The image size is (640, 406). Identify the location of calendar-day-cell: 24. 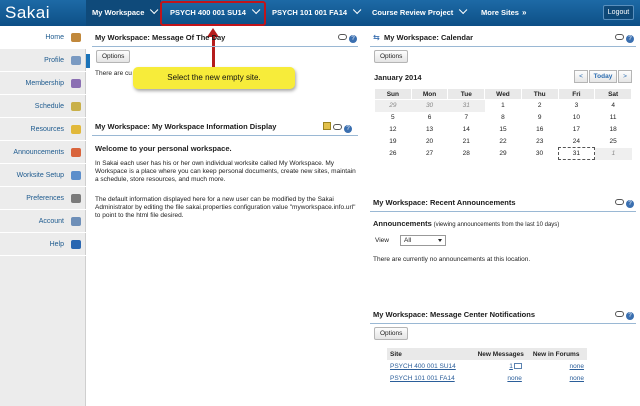
(576, 142).